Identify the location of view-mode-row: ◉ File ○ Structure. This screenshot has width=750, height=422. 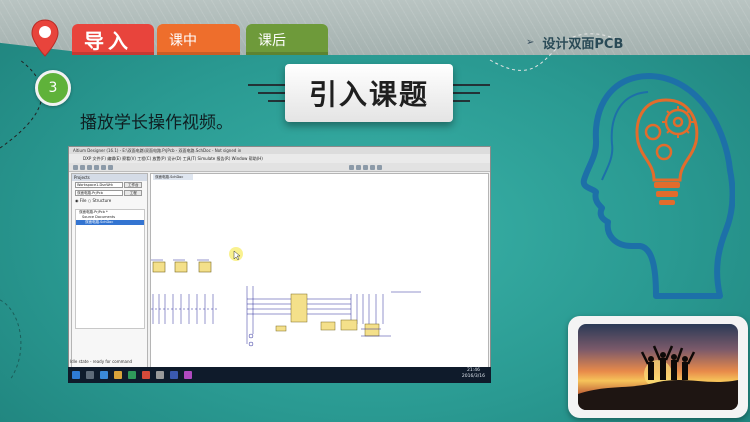
(109, 201).